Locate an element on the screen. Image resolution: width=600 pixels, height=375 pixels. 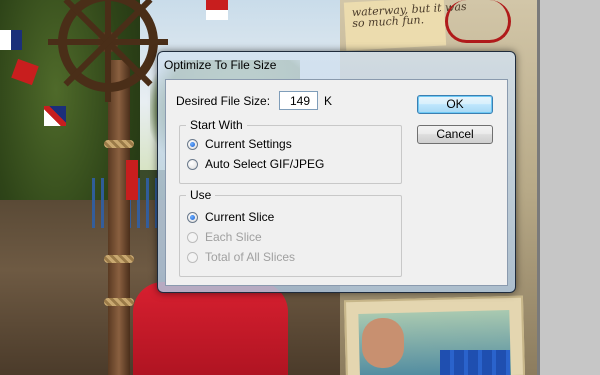
current-settings-radio is located at coordinates (192, 144).